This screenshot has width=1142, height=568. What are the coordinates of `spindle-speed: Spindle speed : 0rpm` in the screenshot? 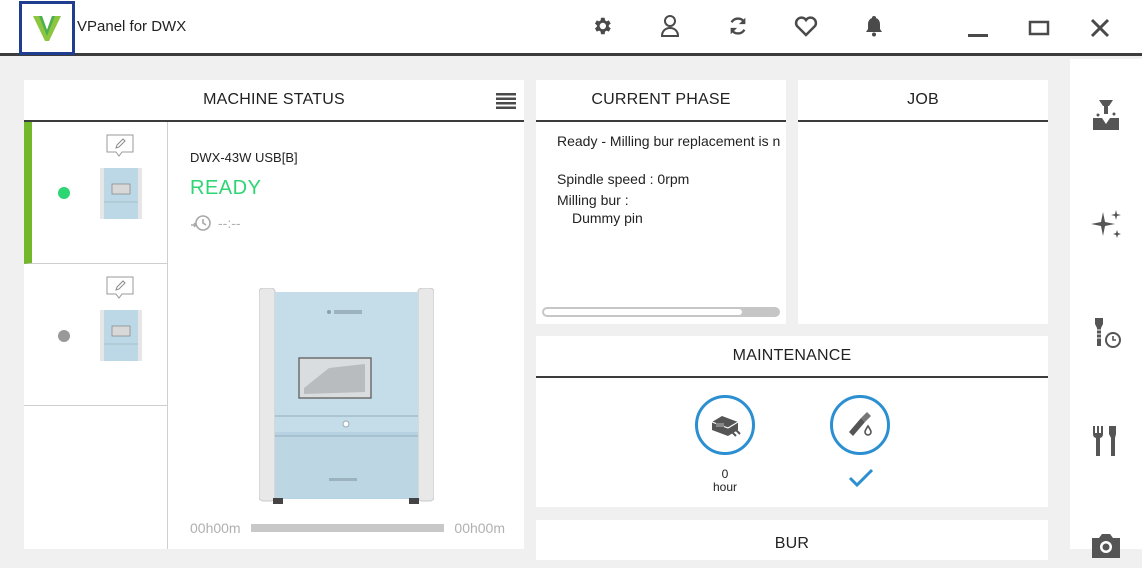 It's located at (623, 179).